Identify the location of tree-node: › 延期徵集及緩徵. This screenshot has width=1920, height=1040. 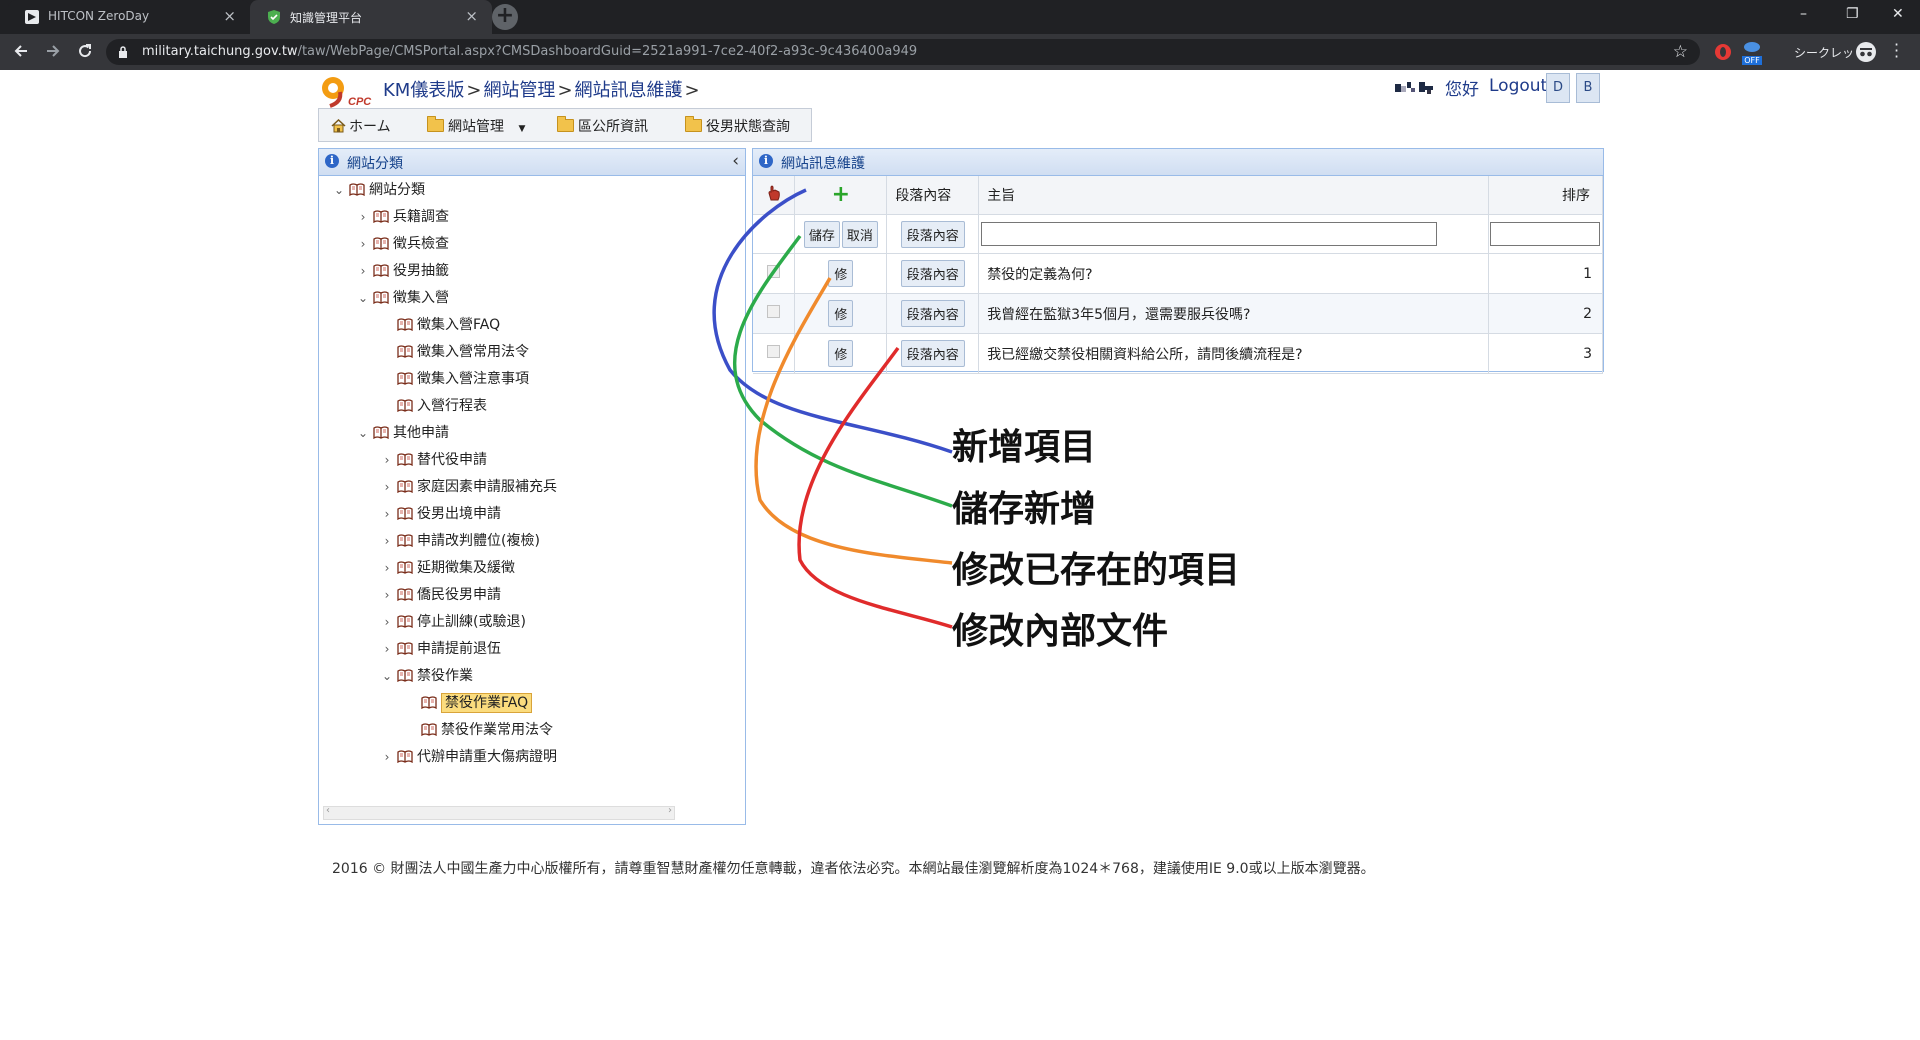
(446, 568).